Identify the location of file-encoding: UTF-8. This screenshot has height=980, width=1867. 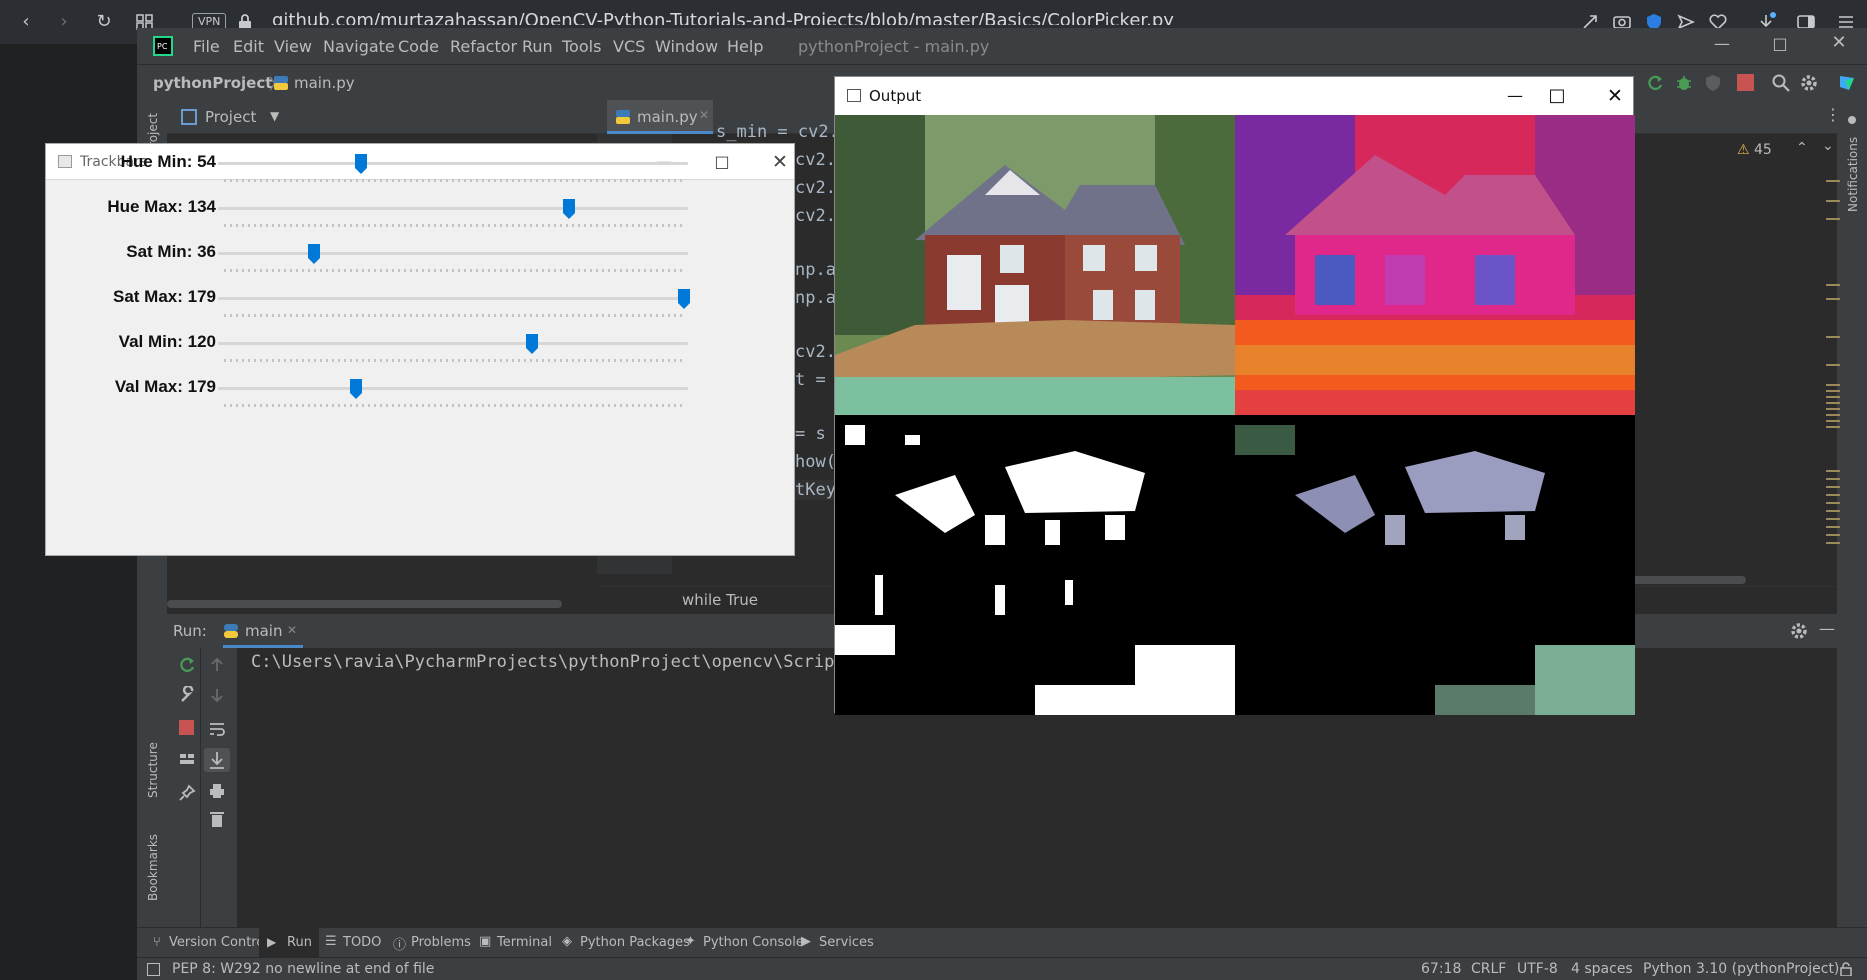
(1537, 969).